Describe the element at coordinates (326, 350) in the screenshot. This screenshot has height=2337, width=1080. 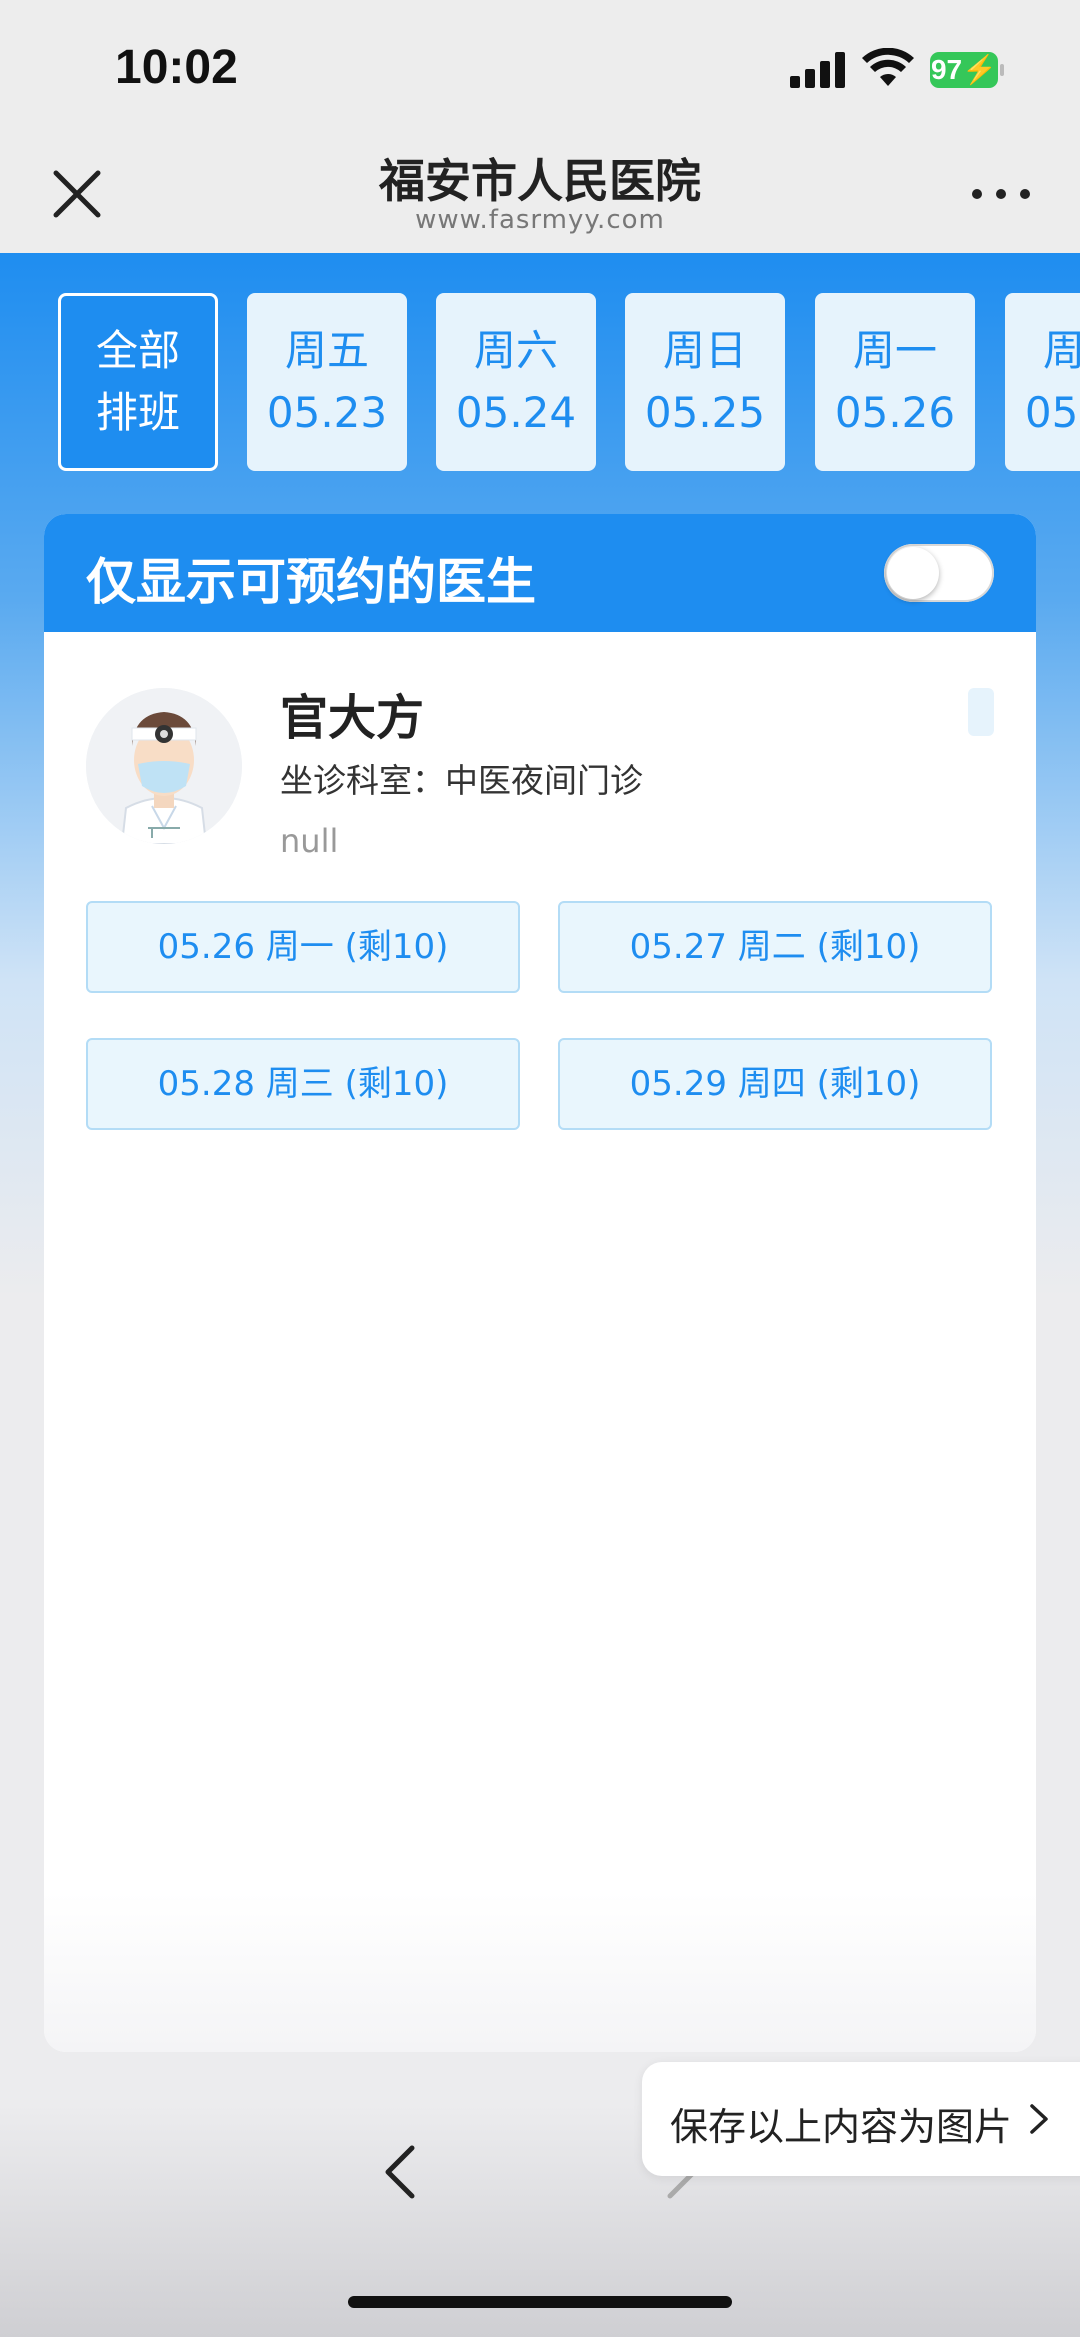
I see `tab-line1: 周五` at that location.